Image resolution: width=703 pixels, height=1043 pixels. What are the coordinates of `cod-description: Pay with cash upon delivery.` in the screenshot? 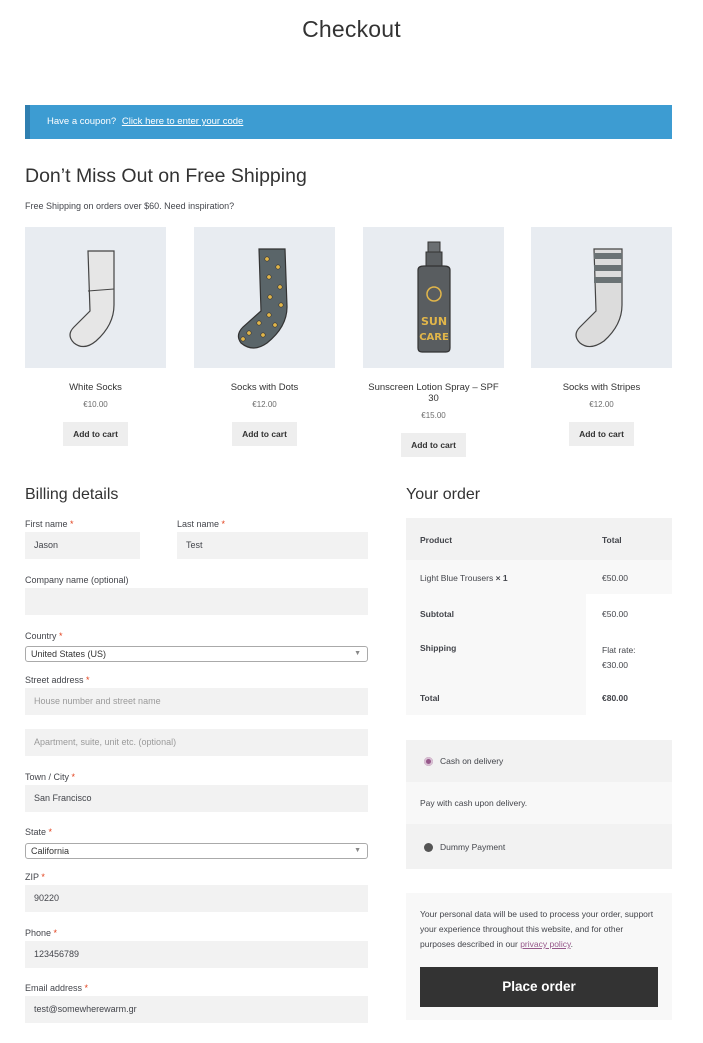 It's located at (539, 803).